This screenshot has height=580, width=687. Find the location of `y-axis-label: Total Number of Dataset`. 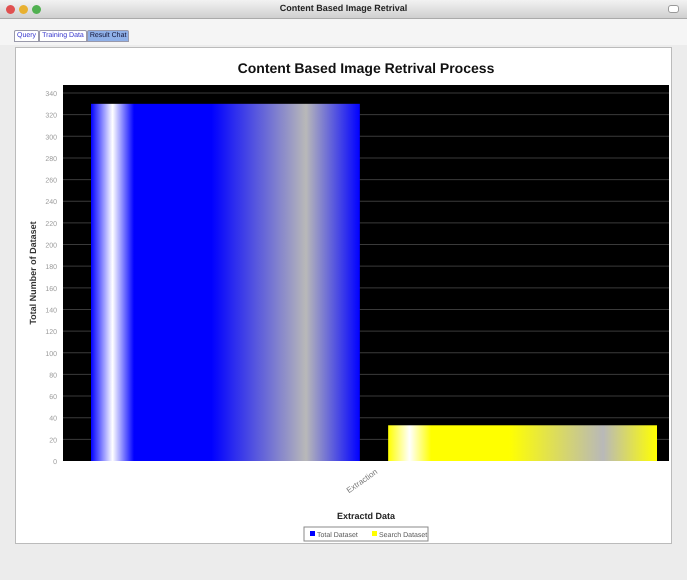

y-axis-label: Total Number of Dataset is located at coordinates (33, 273).